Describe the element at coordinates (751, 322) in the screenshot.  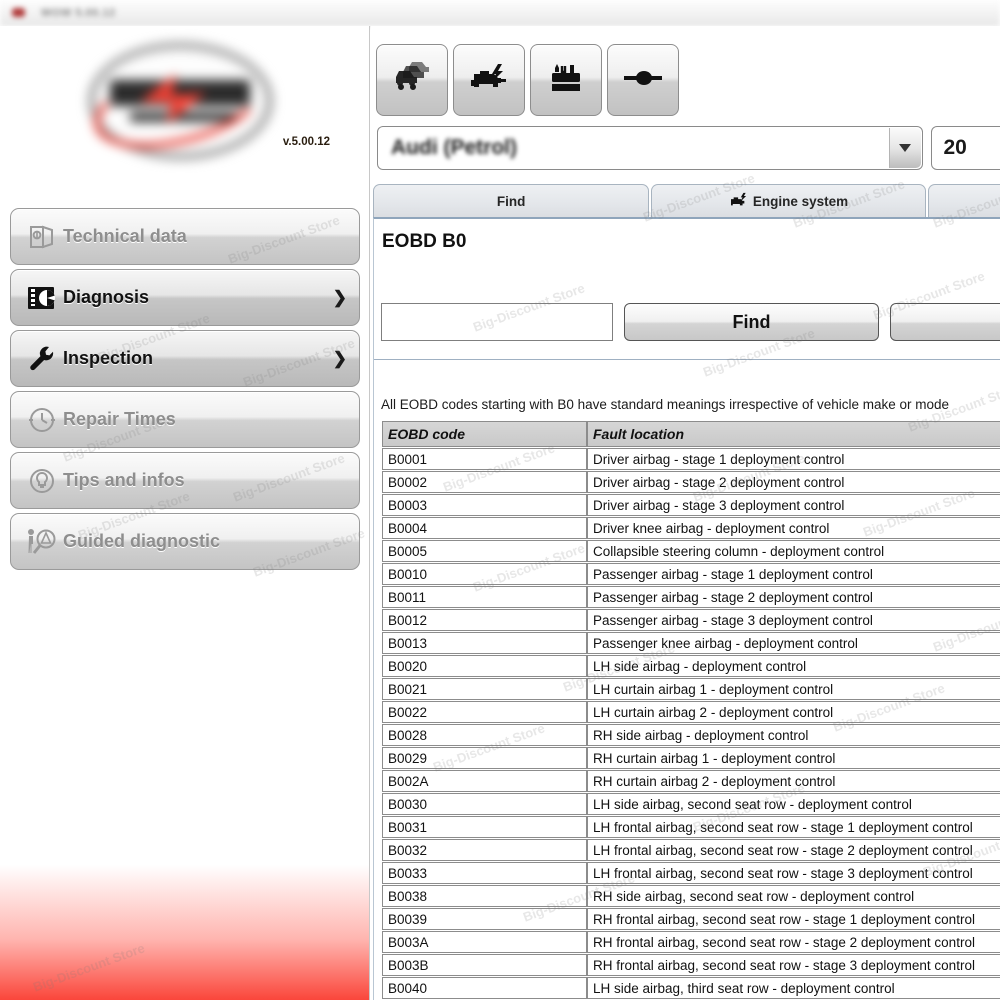
I see `find-button: Find` at that location.